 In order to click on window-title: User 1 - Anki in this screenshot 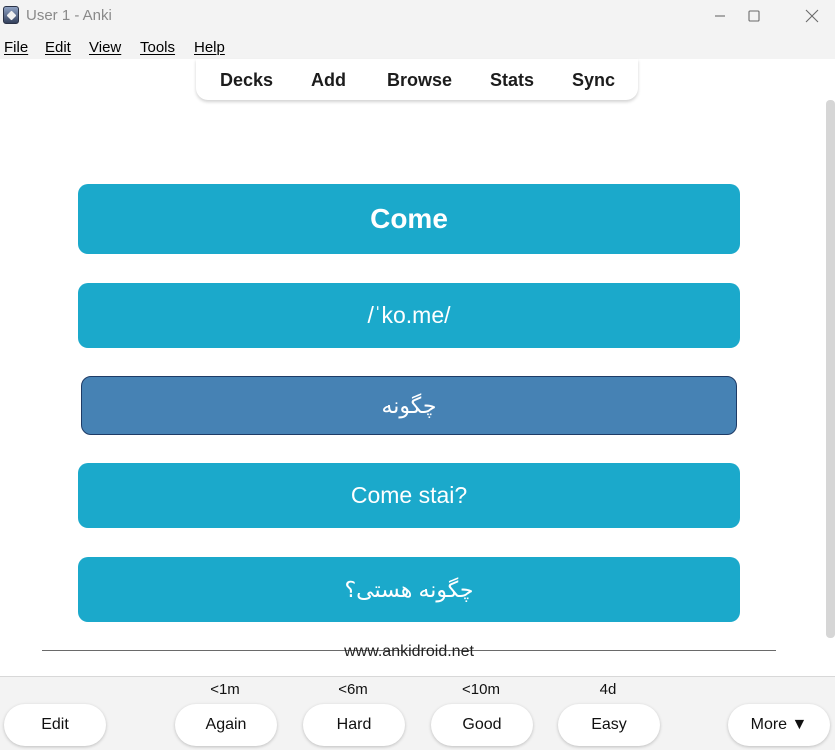, I will do `click(69, 15)`.